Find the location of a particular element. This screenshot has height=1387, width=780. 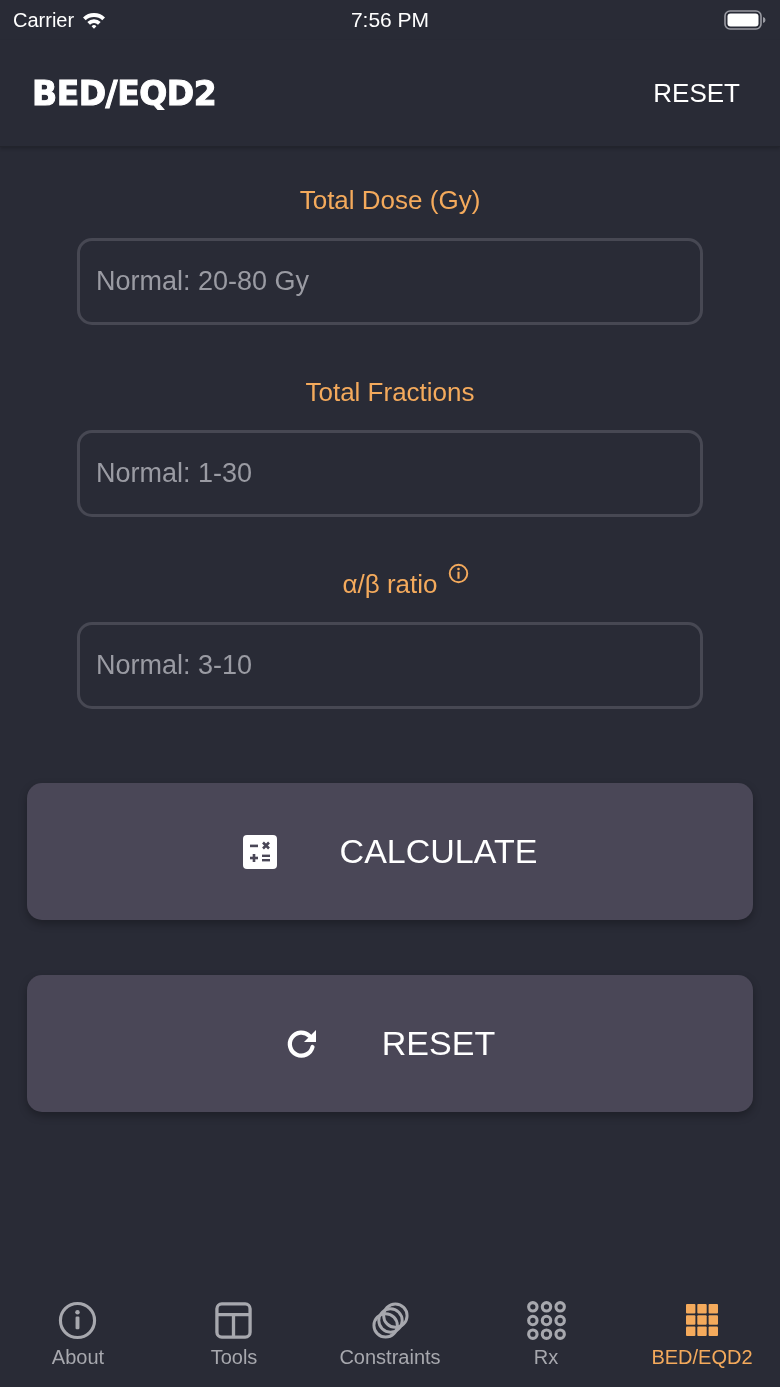

rings-icon is located at coordinates (390, 1320).